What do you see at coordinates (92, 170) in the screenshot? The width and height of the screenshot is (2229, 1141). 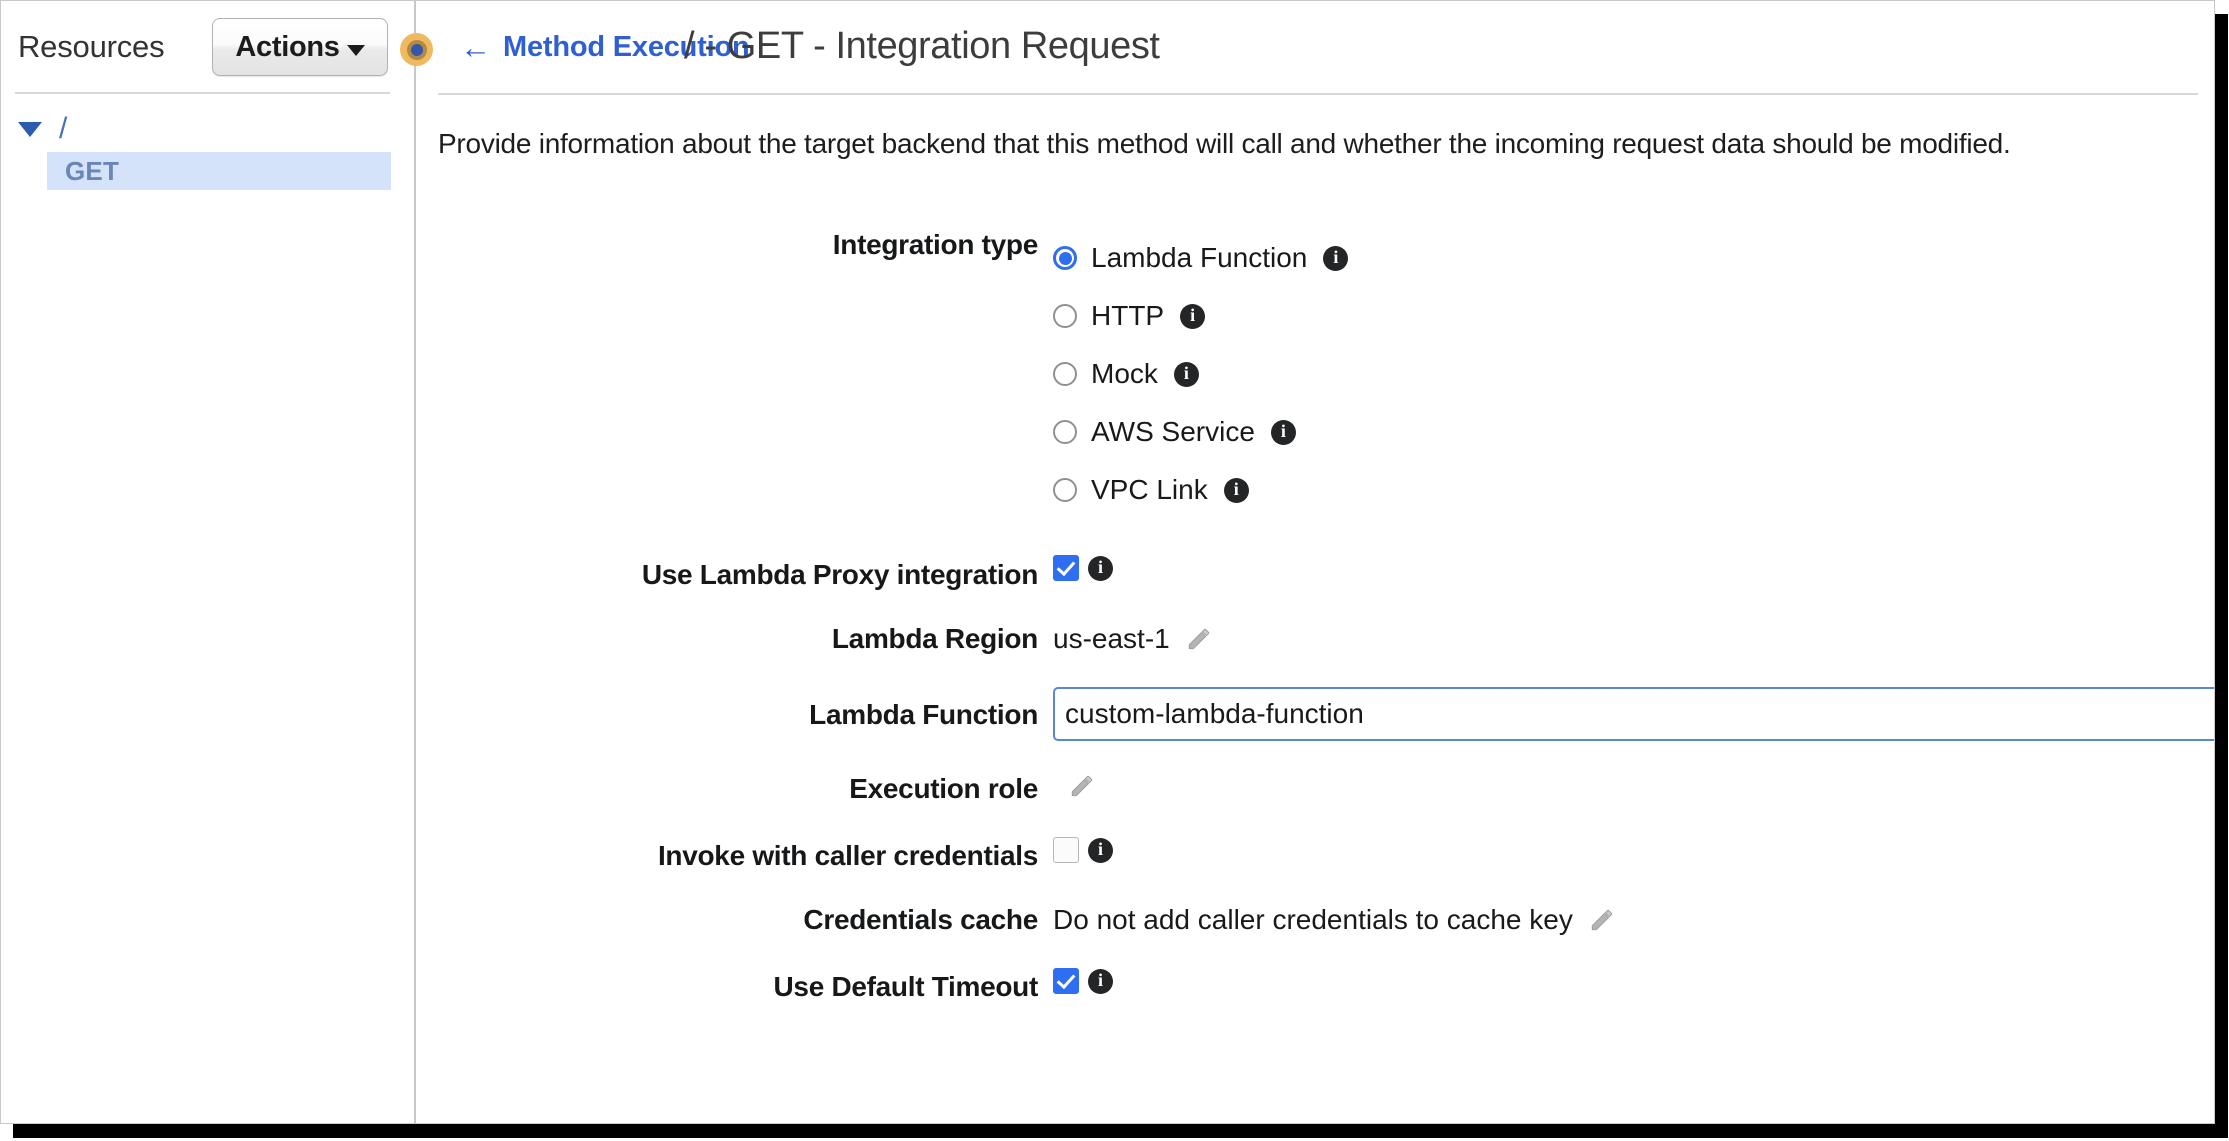 I see `tree-method-label: GET` at bounding box center [92, 170].